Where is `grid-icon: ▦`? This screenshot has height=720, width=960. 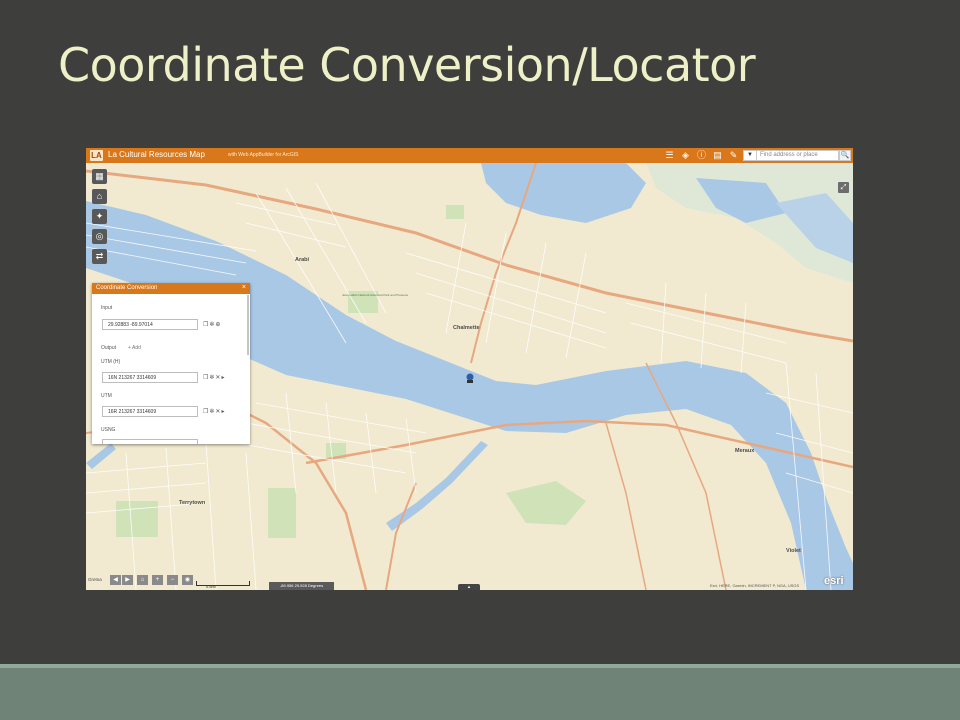
grid-icon: ▦ is located at coordinates (99, 176).